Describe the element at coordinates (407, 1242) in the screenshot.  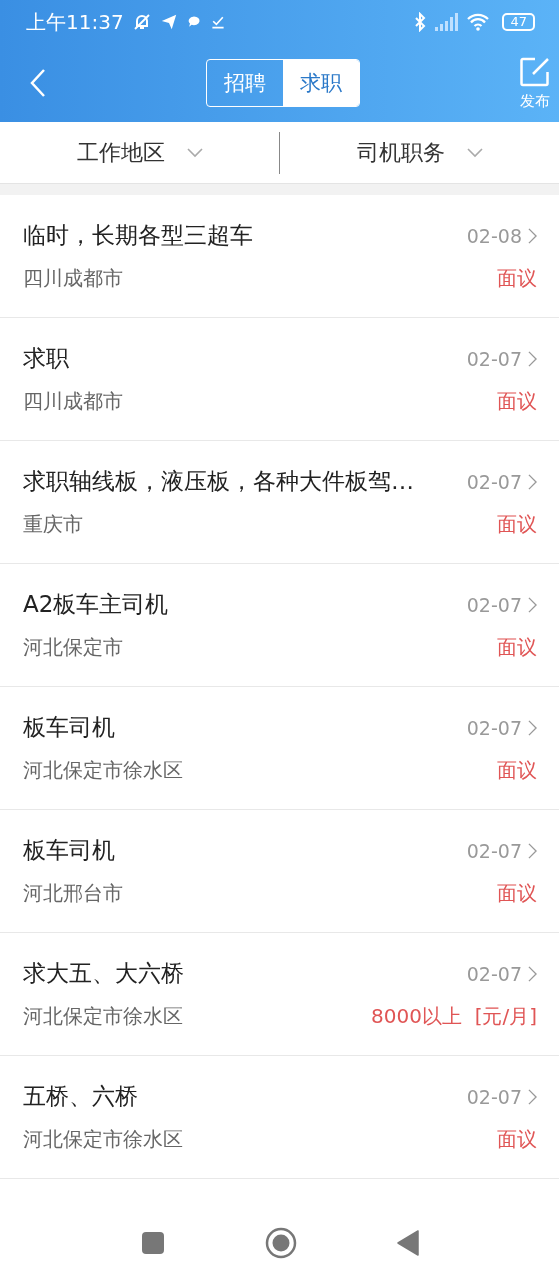
I see `back-button` at that location.